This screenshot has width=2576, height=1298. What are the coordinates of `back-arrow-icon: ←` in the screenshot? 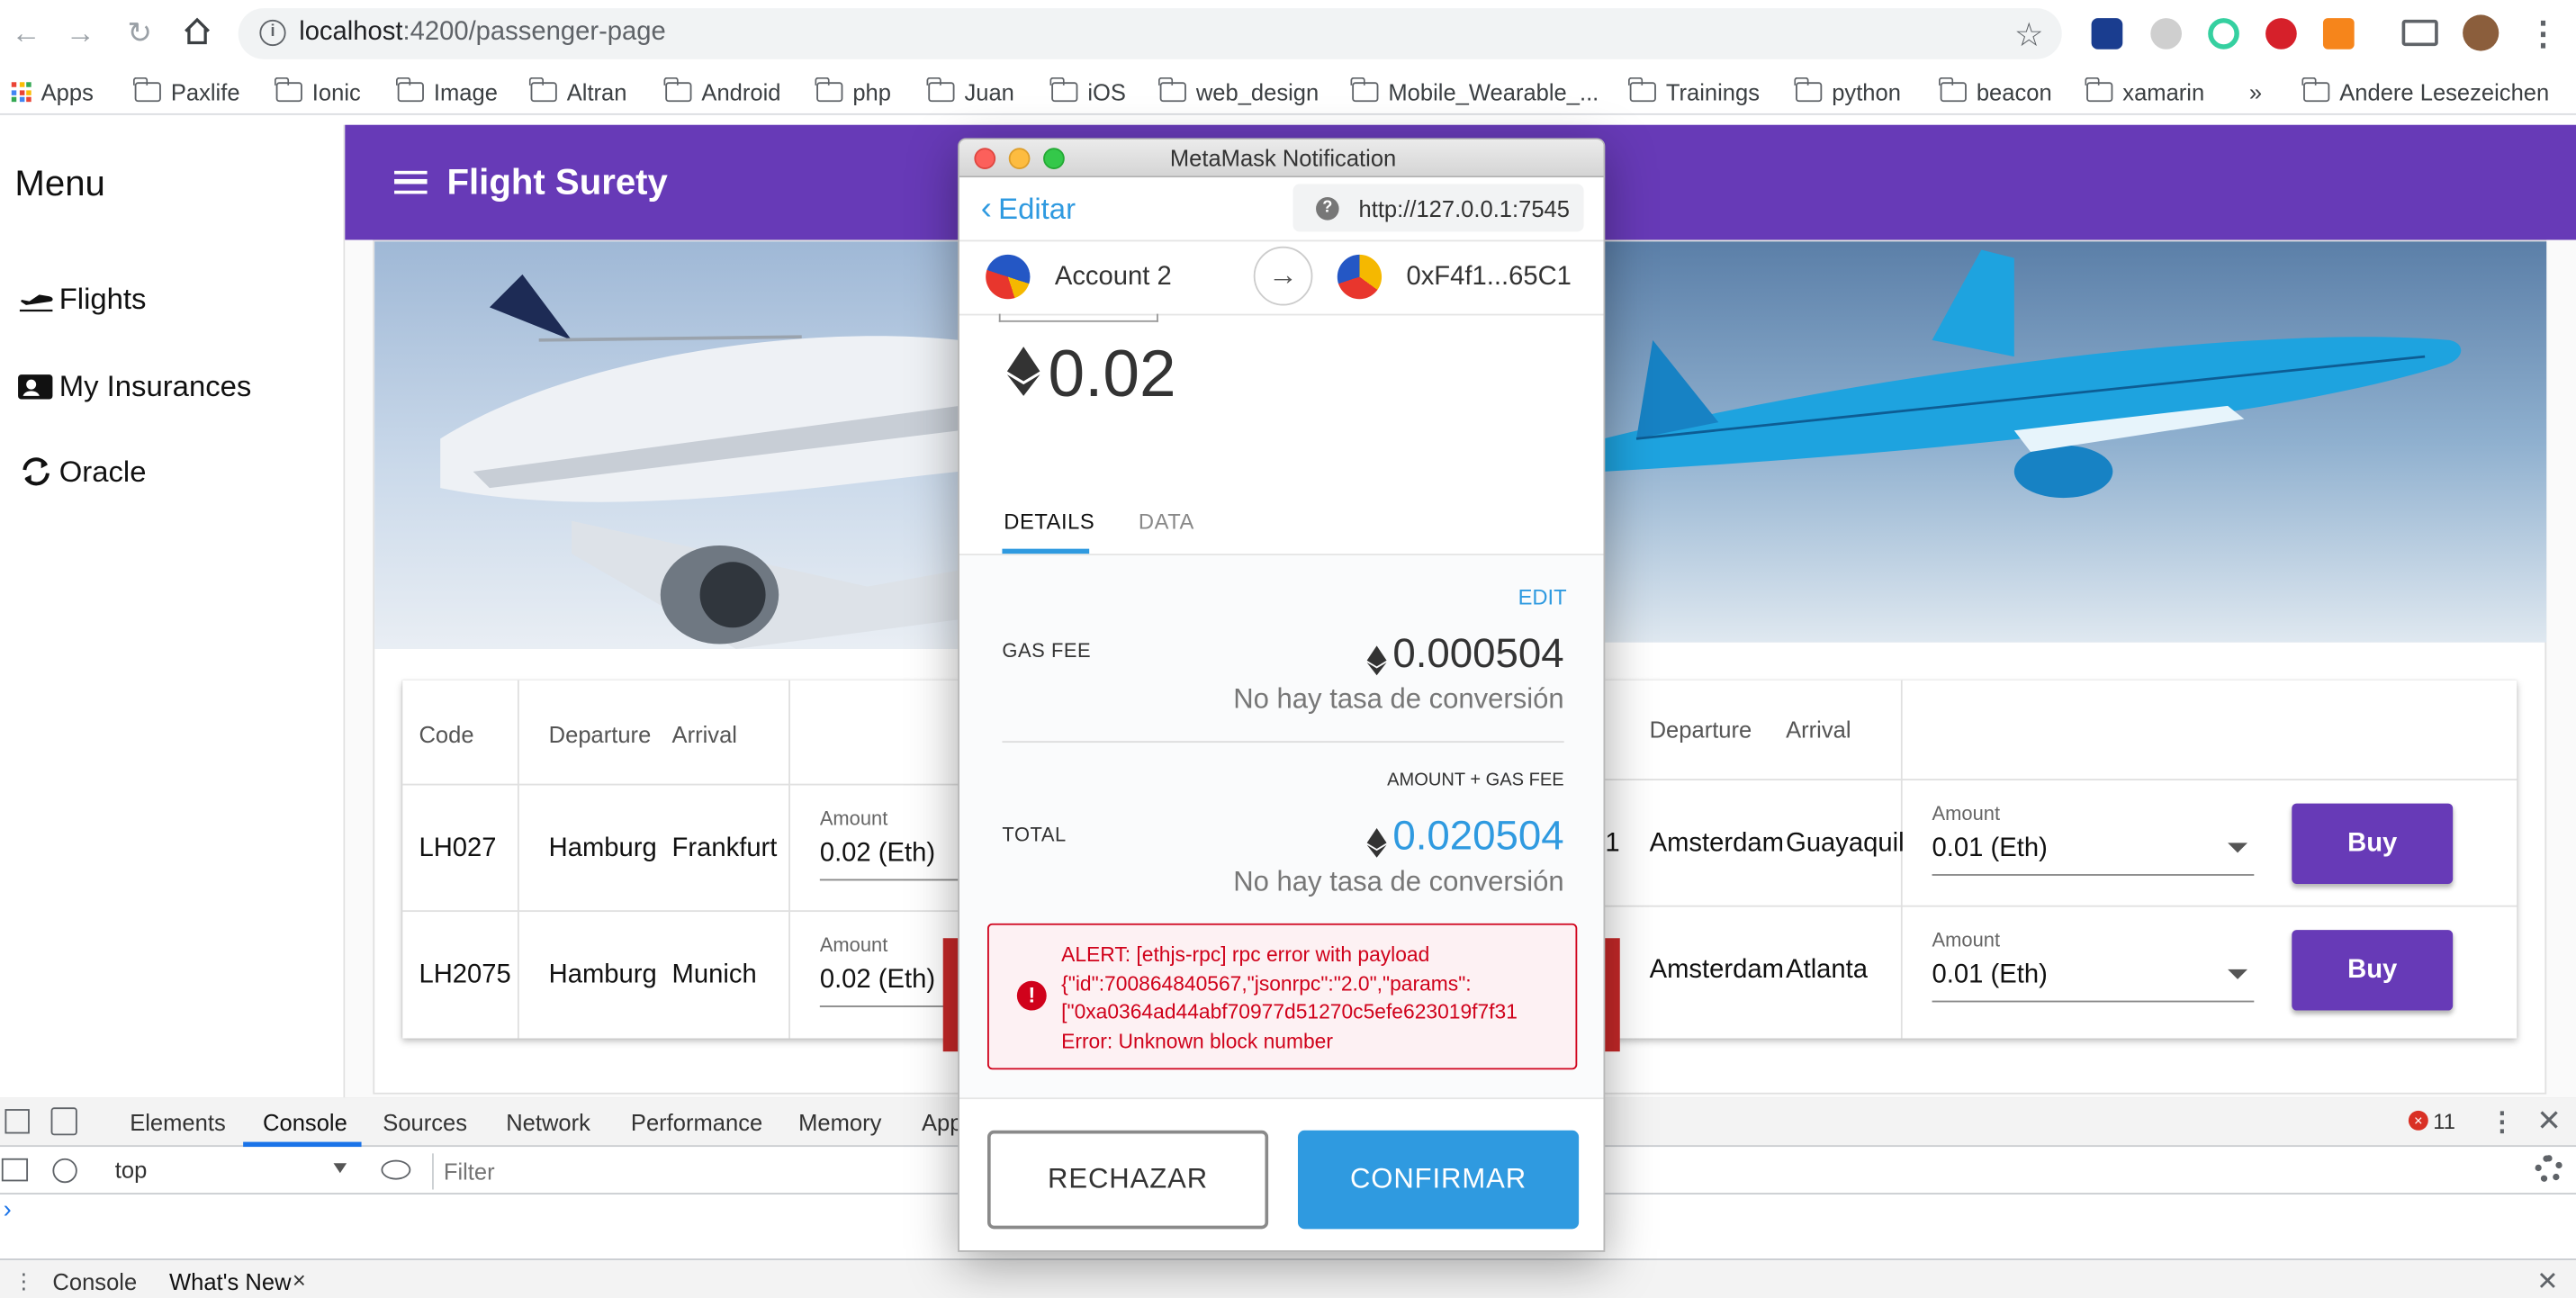 It's located at (26, 32).